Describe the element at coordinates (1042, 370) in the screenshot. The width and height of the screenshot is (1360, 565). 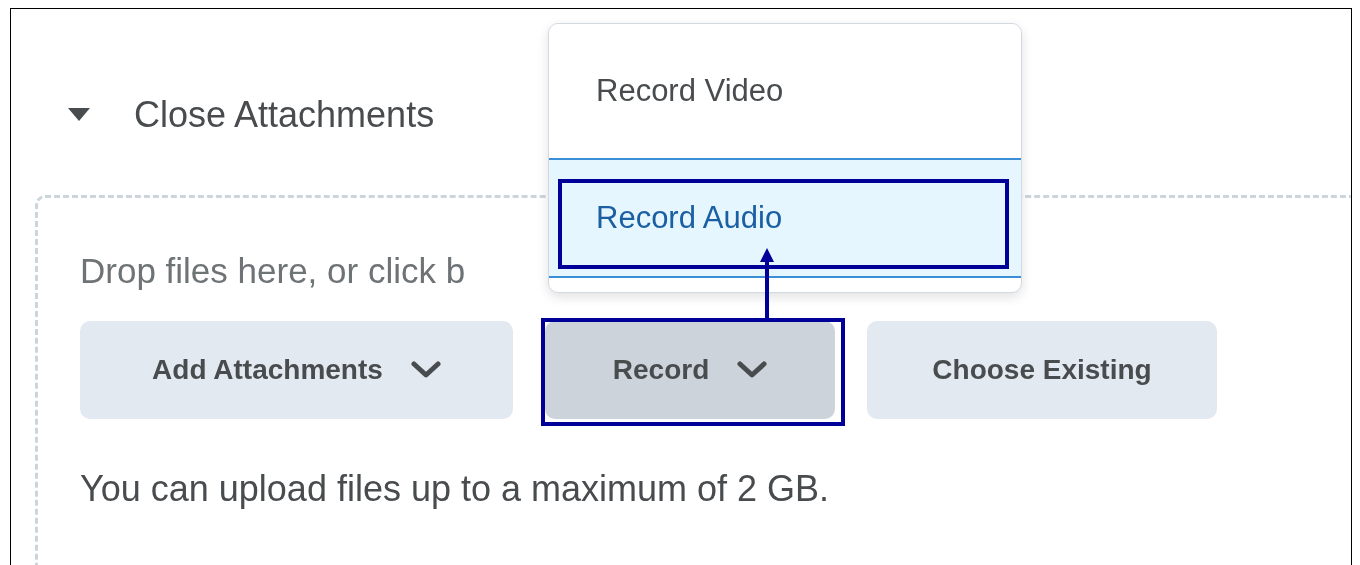
I see `button: Choose Existing` at that location.